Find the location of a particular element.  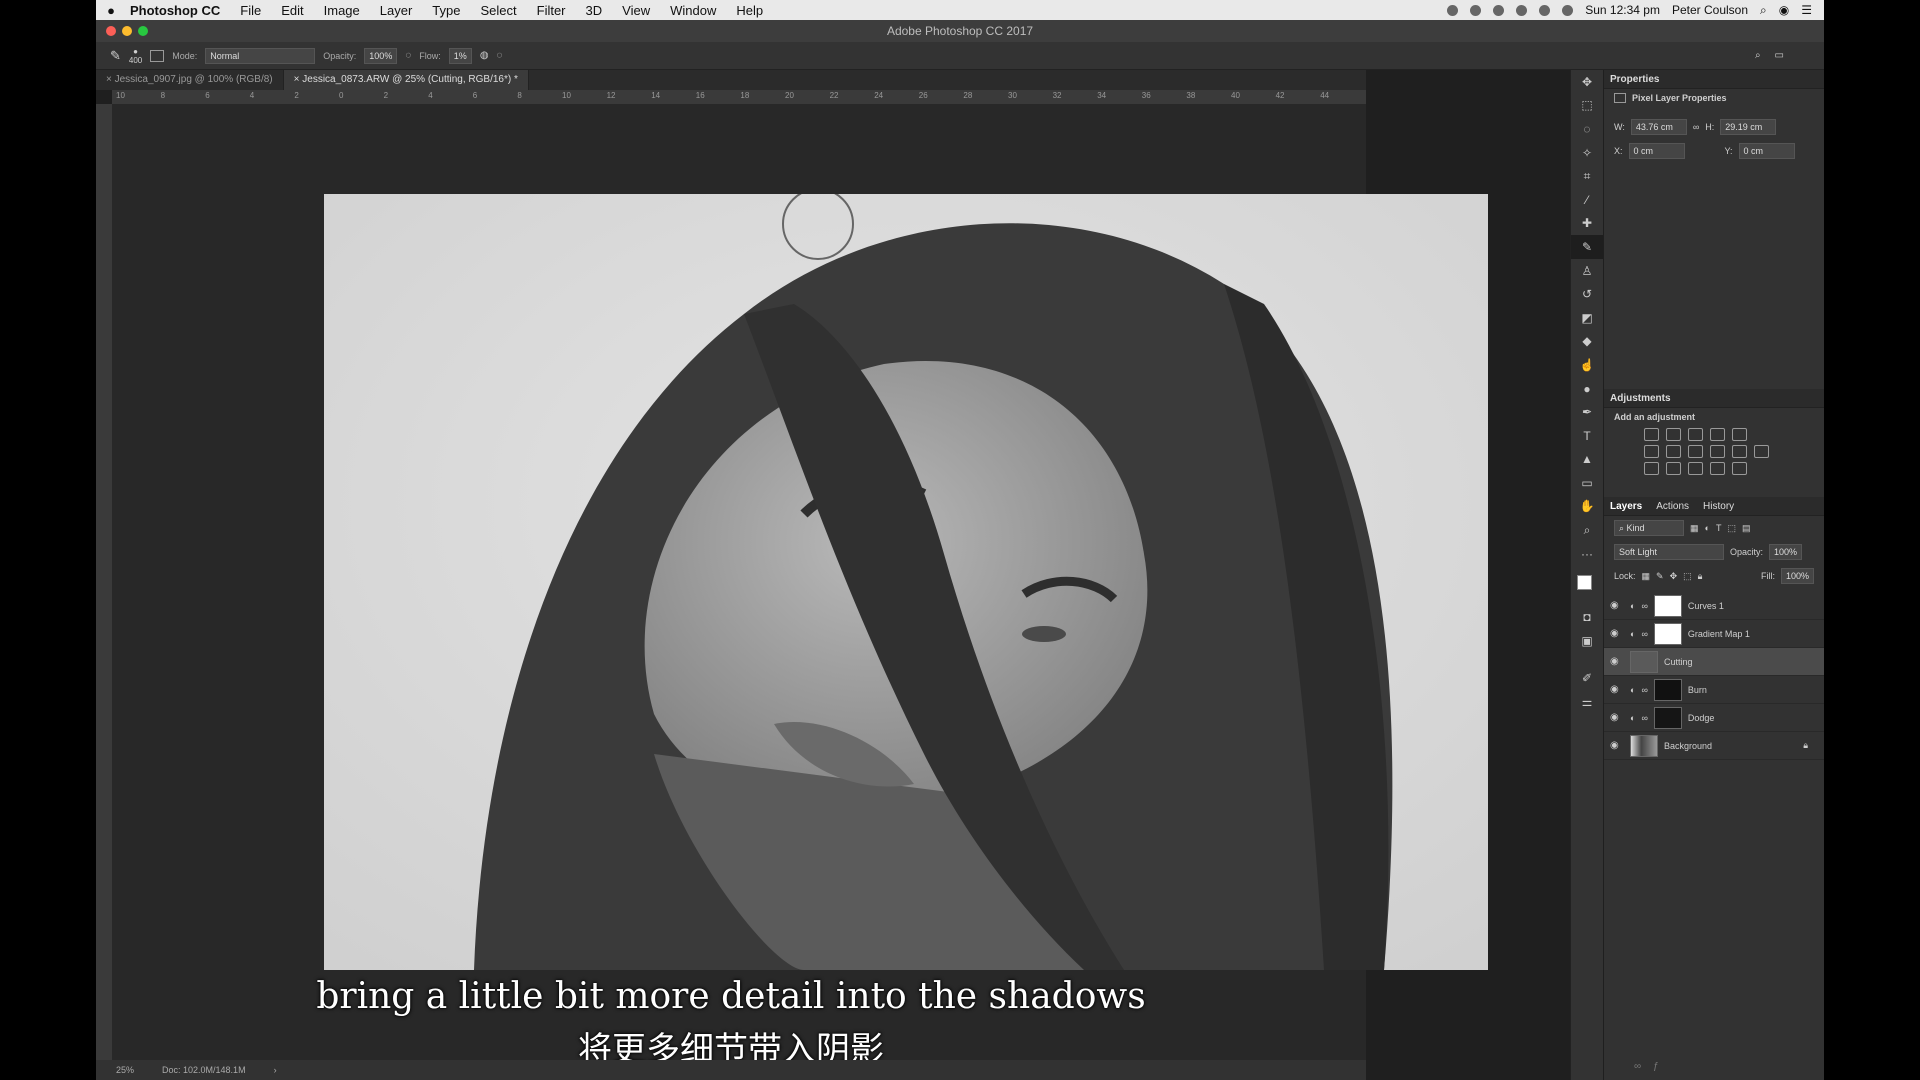

opacity-field: 100% is located at coordinates (381, 55).